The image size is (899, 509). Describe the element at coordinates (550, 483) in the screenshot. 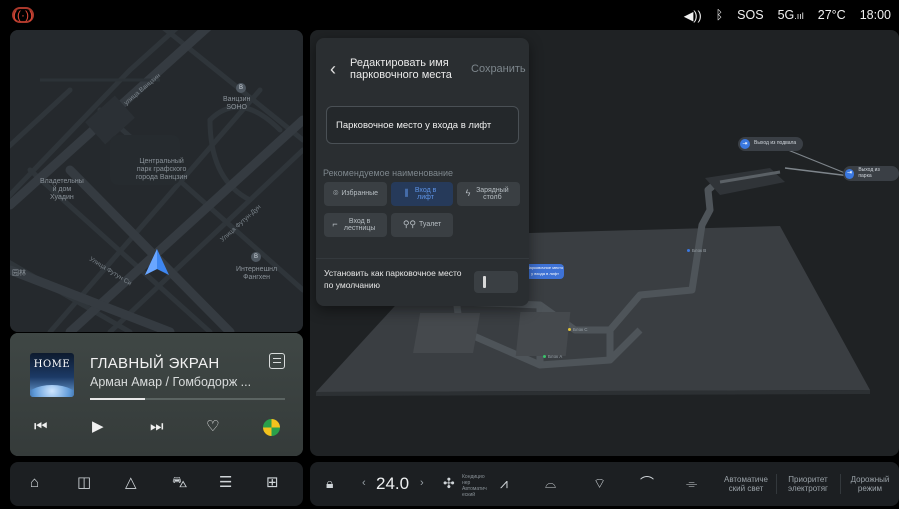

I see `defrost-front-icon: ⌓` at that location.